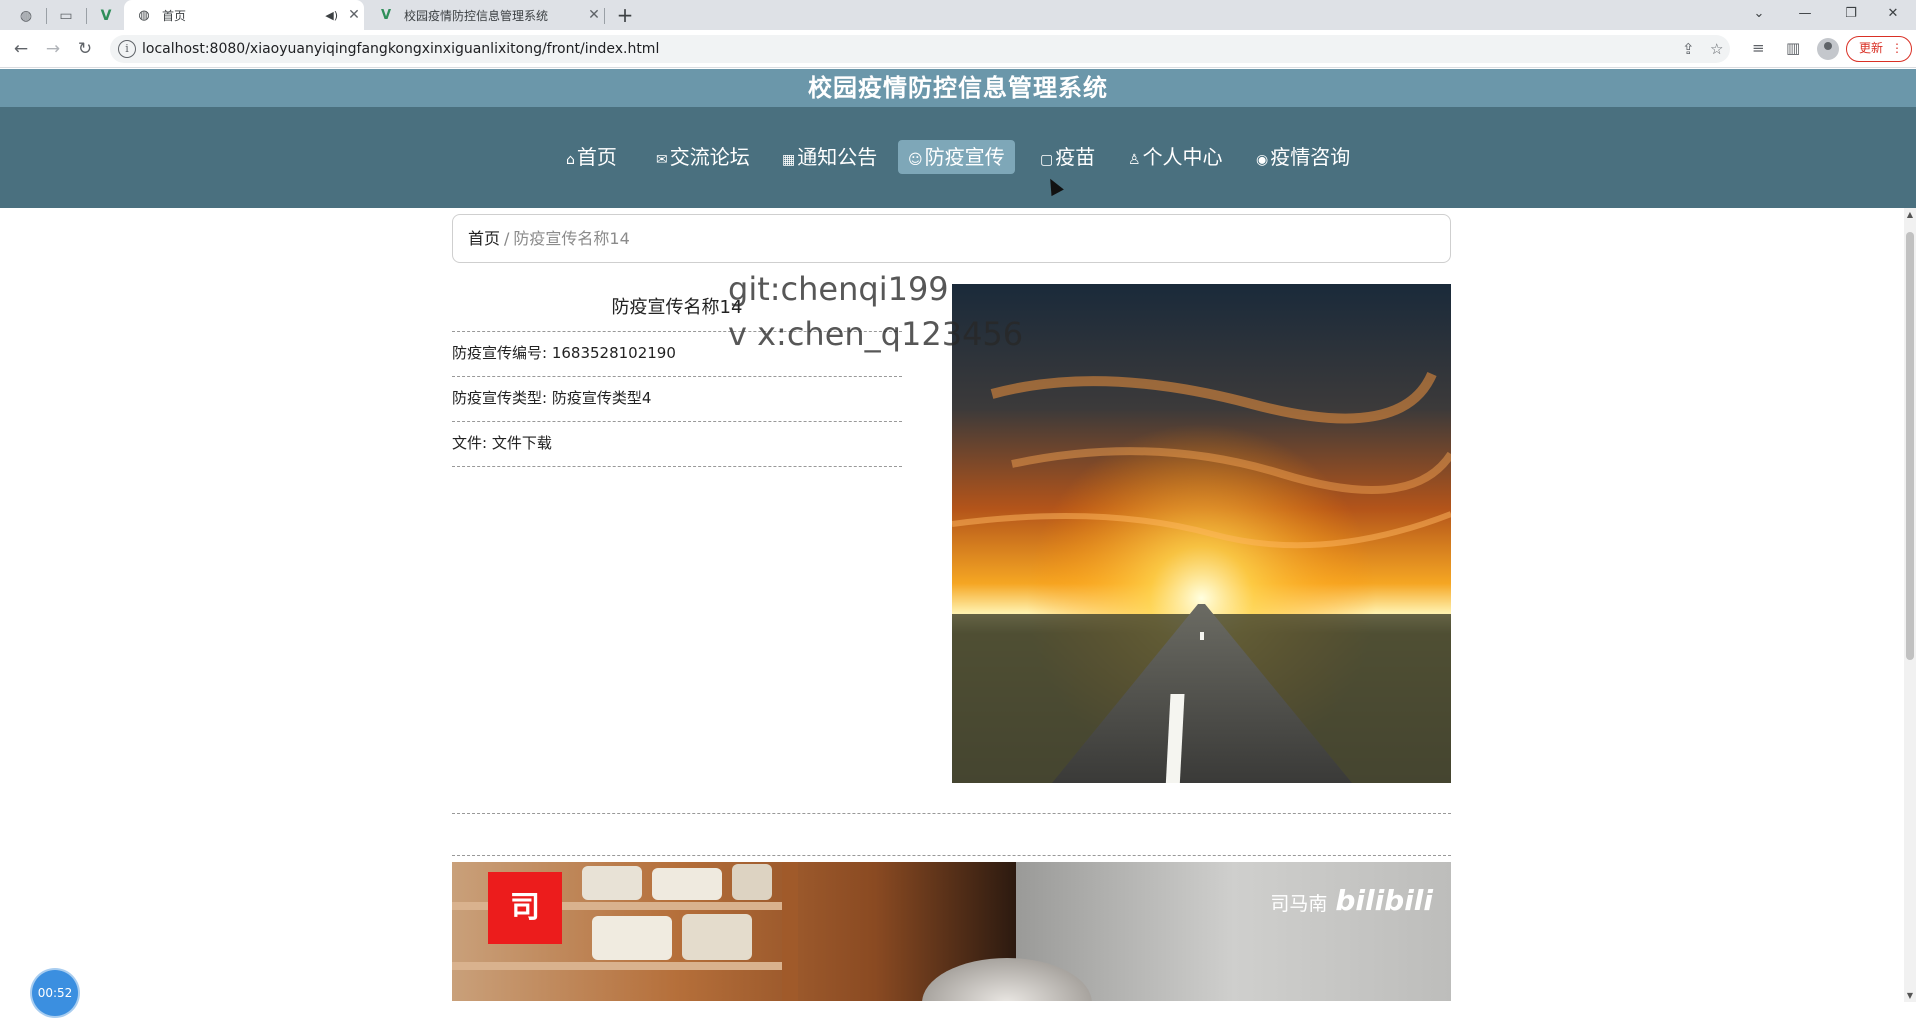 The height and width of the screenshot is (1034, 1916). Describe the element at coordinates (127, 49) in the screenshot. I see `site-info-icon: i` at that location.